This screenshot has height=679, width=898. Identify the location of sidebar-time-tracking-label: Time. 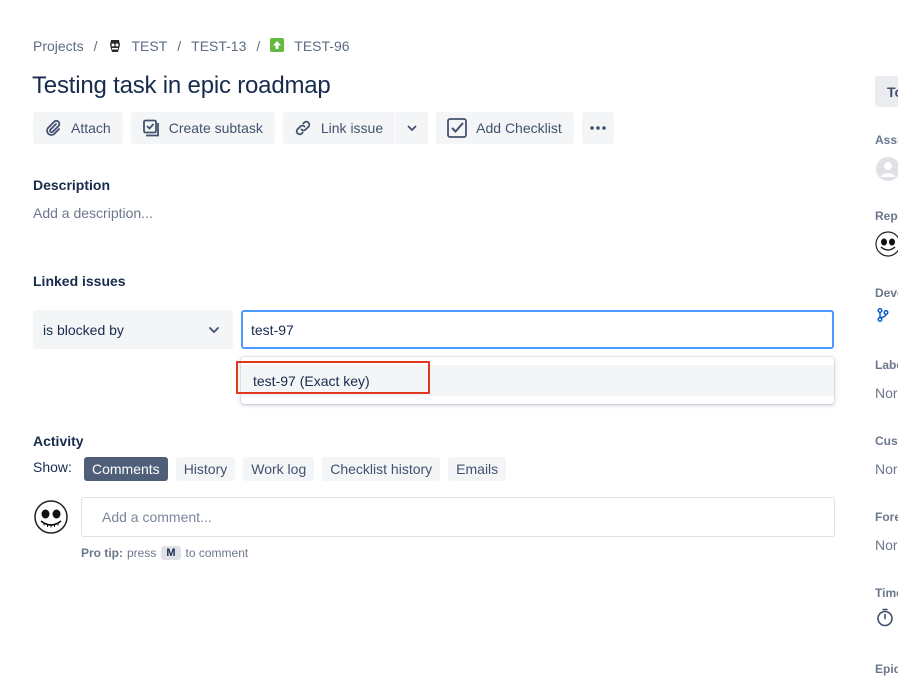
(886, 593).